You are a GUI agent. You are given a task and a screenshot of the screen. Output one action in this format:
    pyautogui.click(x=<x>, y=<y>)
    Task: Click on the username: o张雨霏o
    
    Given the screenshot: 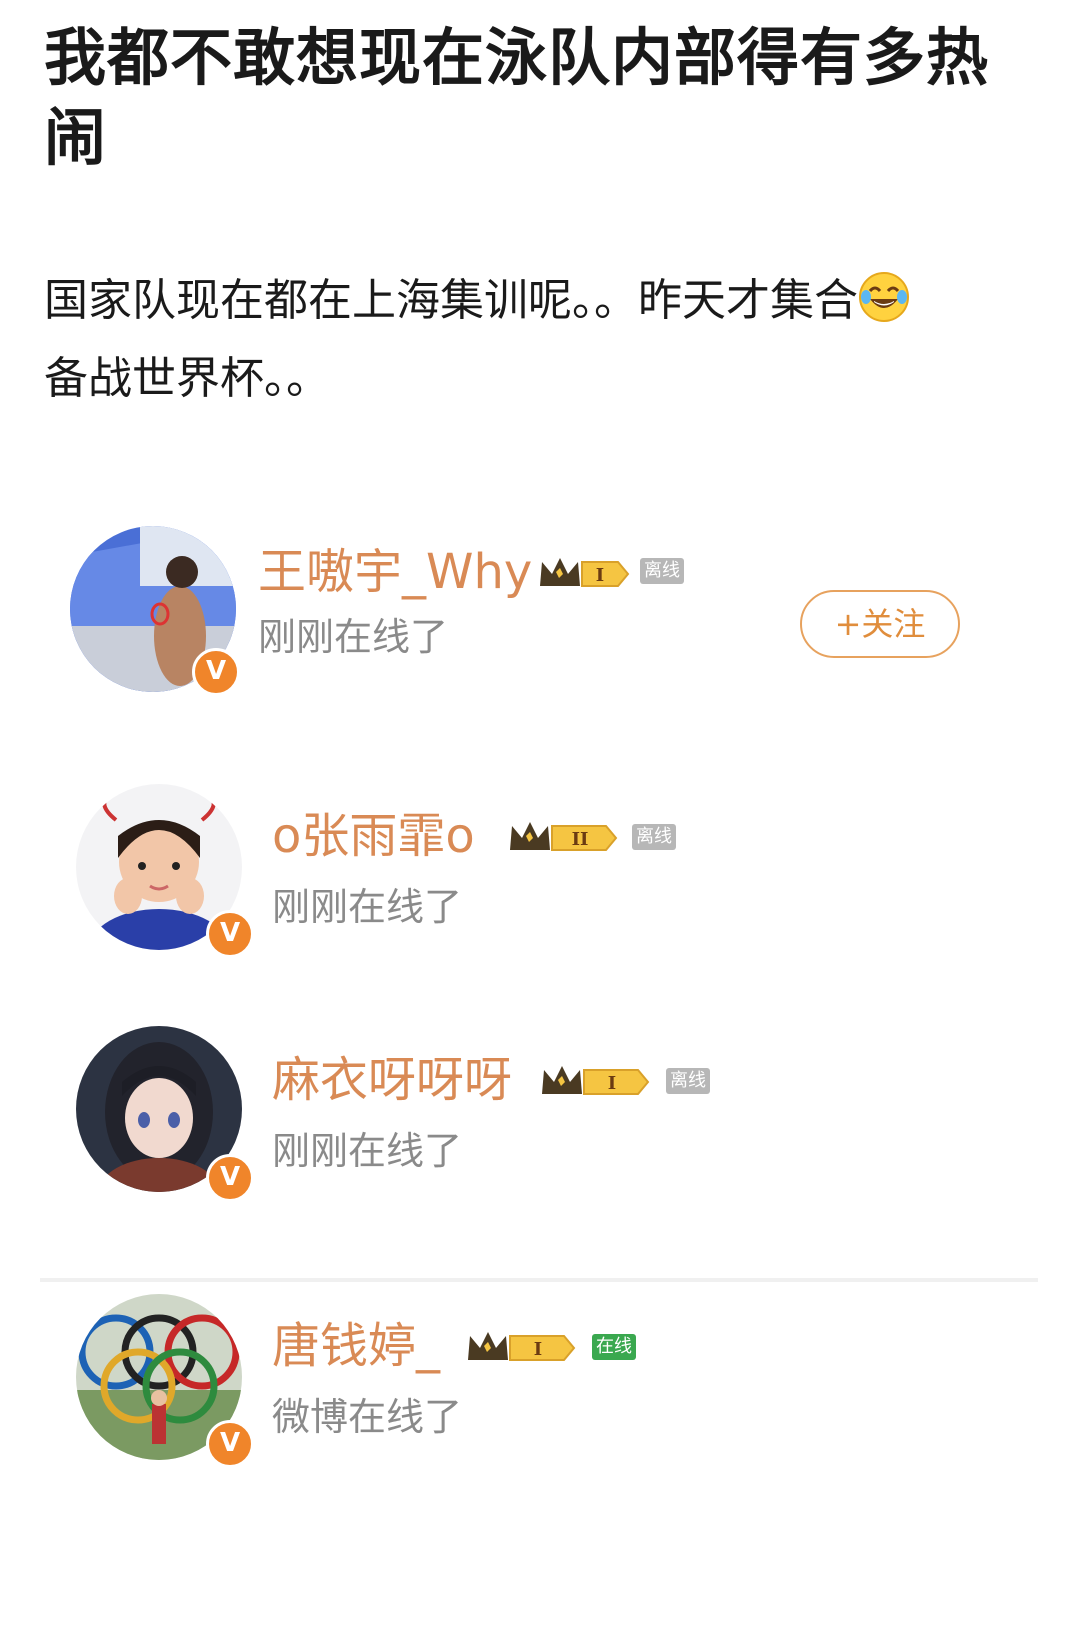 What is the action you would take?
    pyautogui.click(x=373, y=836)
    